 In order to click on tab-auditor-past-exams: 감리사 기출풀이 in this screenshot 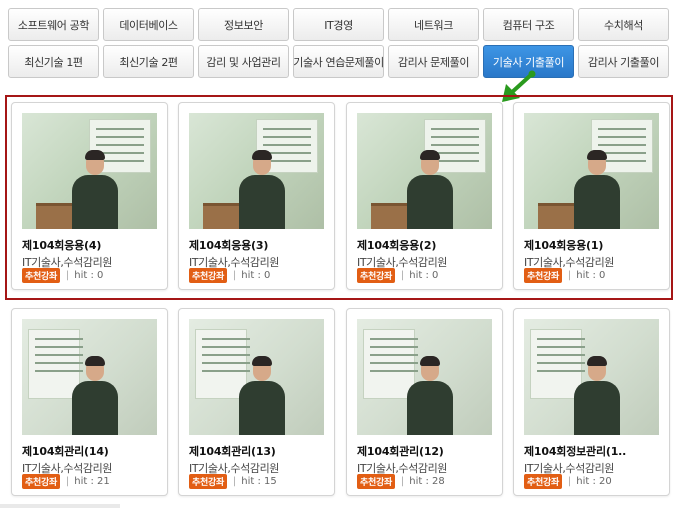, I will do `click(623, 61)`.